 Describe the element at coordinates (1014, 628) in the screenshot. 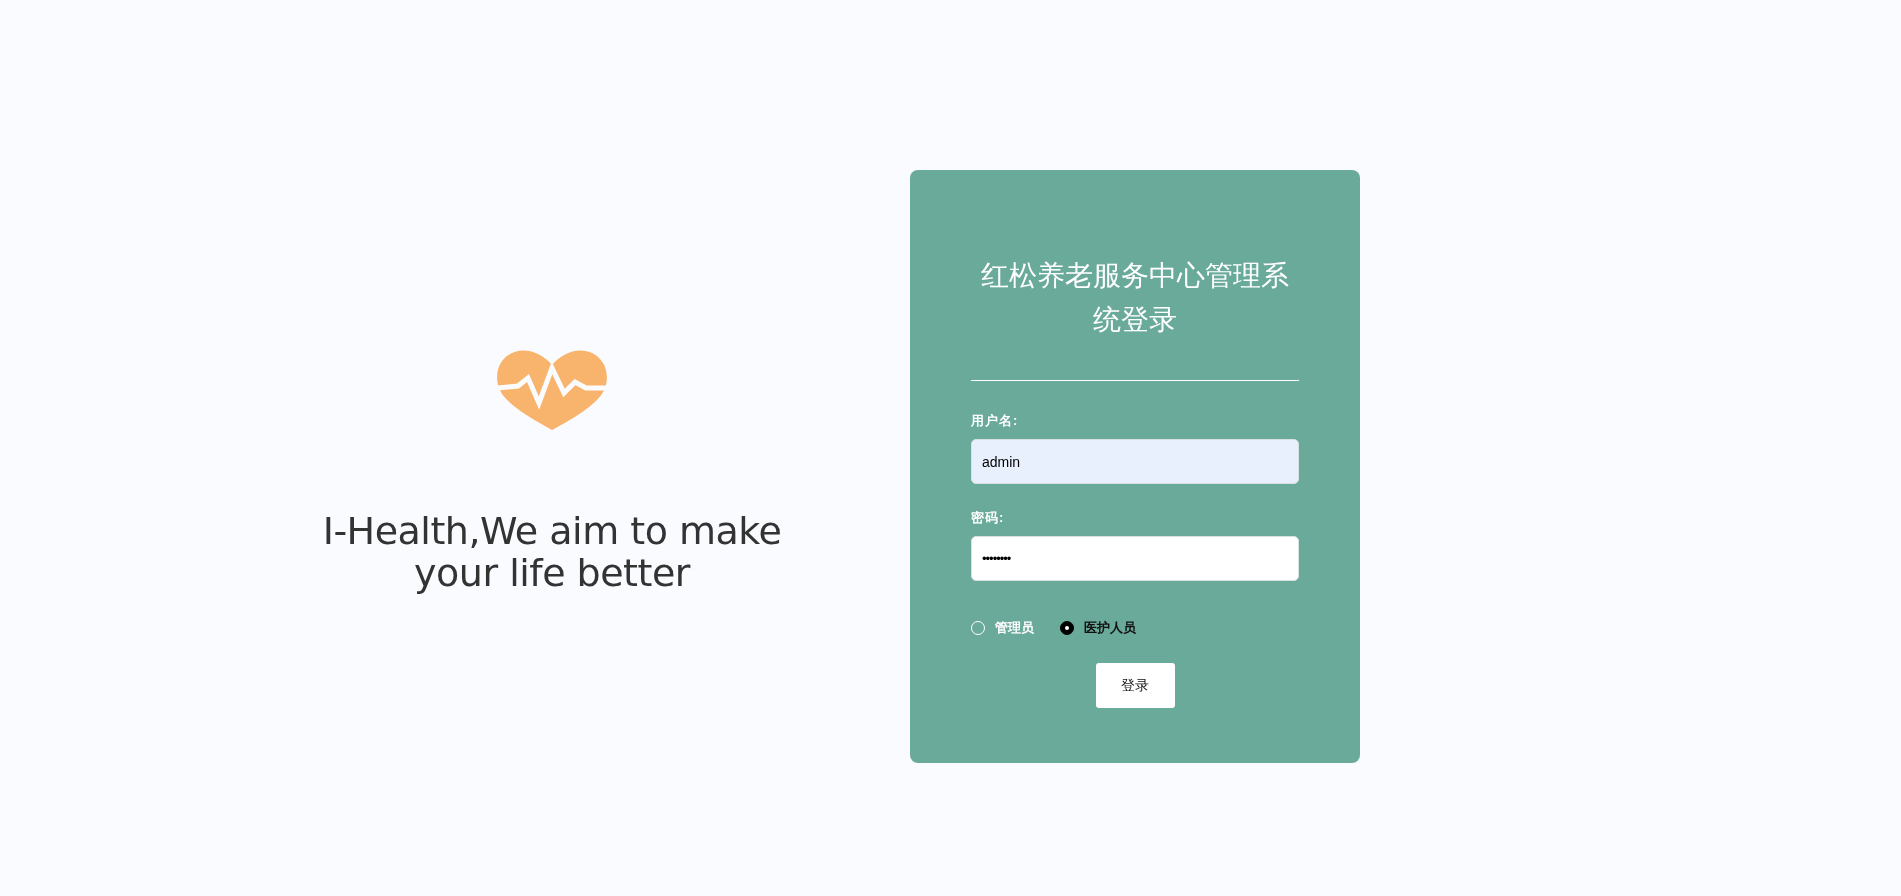

I see `radio-label: 管理员` at that location.